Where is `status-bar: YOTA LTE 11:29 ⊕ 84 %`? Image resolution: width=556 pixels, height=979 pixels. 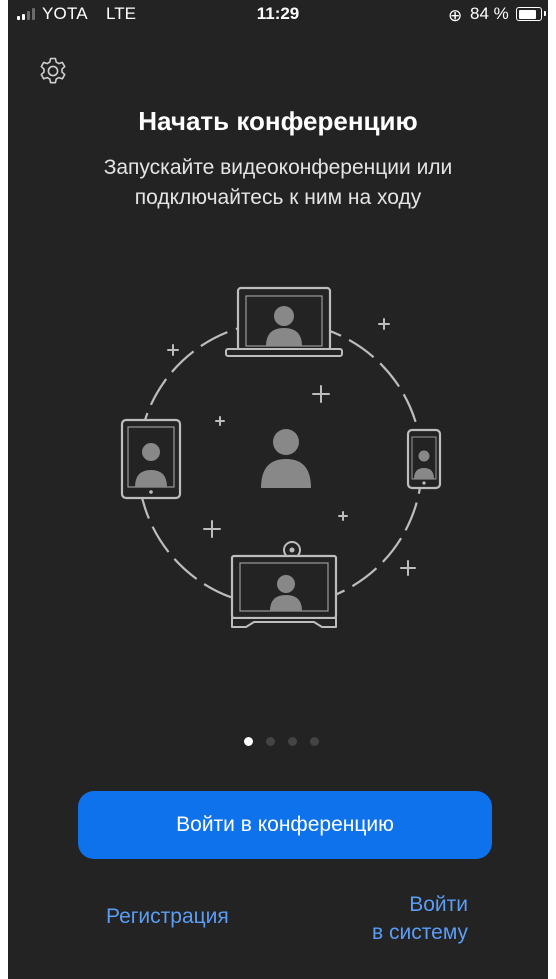
status-bar: YOTA LTE 11:29 ⊕ 84 % is located at coordinates (278, 14).